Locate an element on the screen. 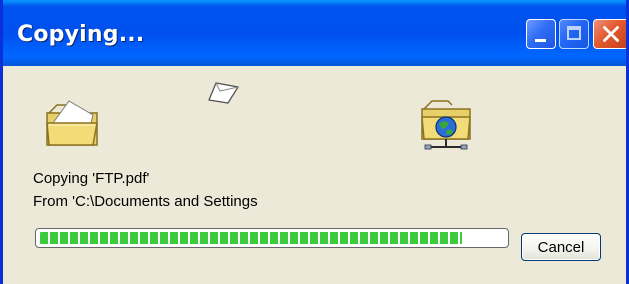 This screenshot has width=629, height=284. close-button is located at coordinates (609, 34).